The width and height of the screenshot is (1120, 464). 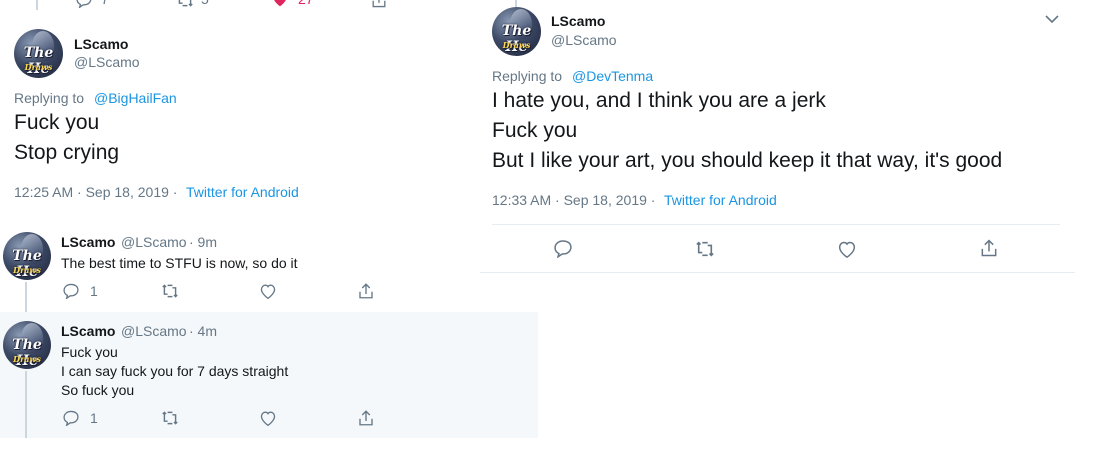 What do you see at coordinates (1052, 19) in the screenshot?
I see `chevron-down-icon` at bounding box center [1052, 19].